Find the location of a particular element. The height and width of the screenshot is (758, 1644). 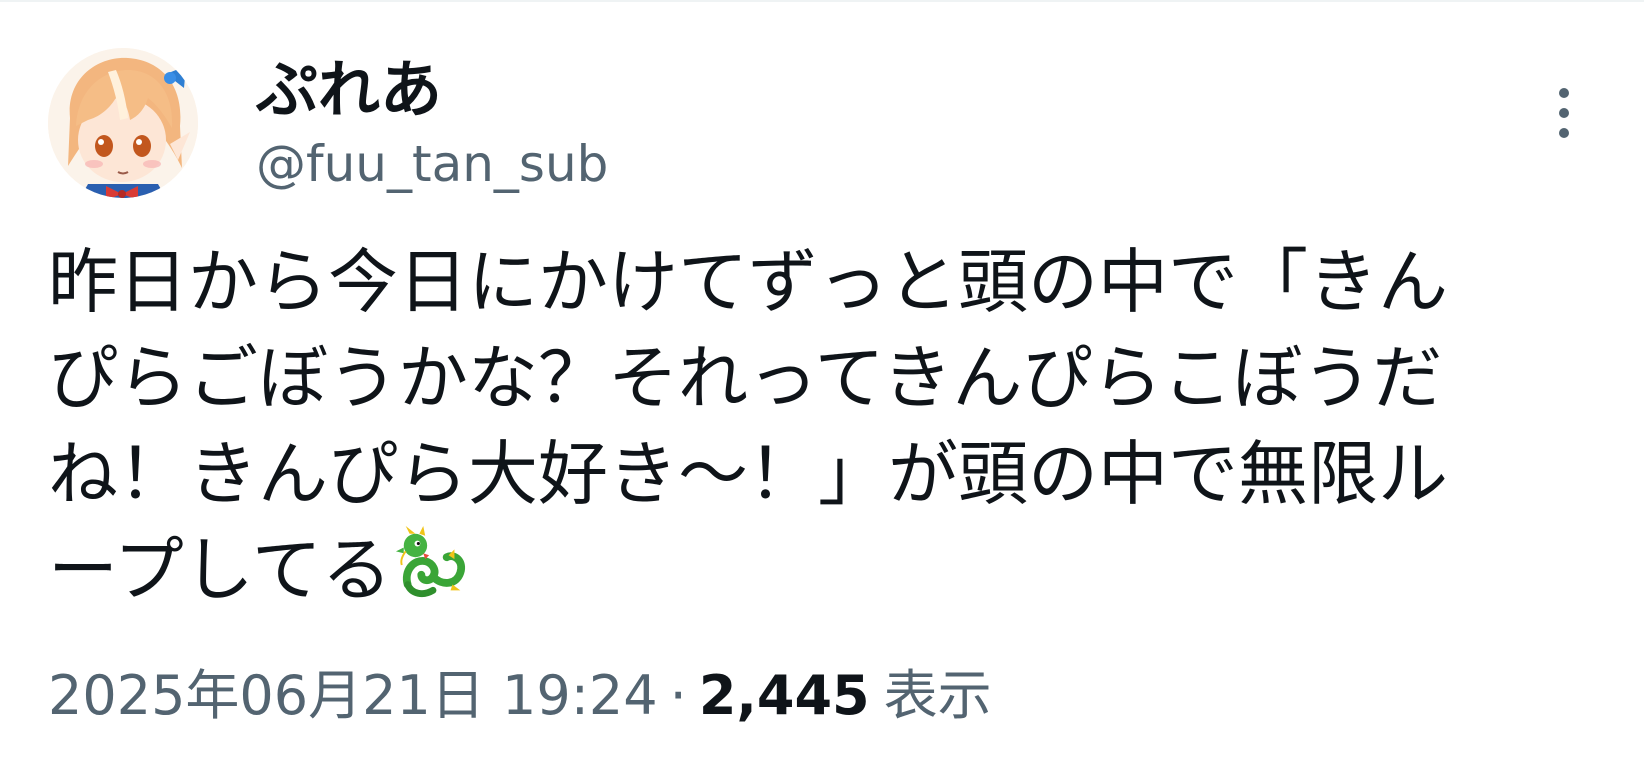

views-label: 表示 is located at coordinates (937, 695).